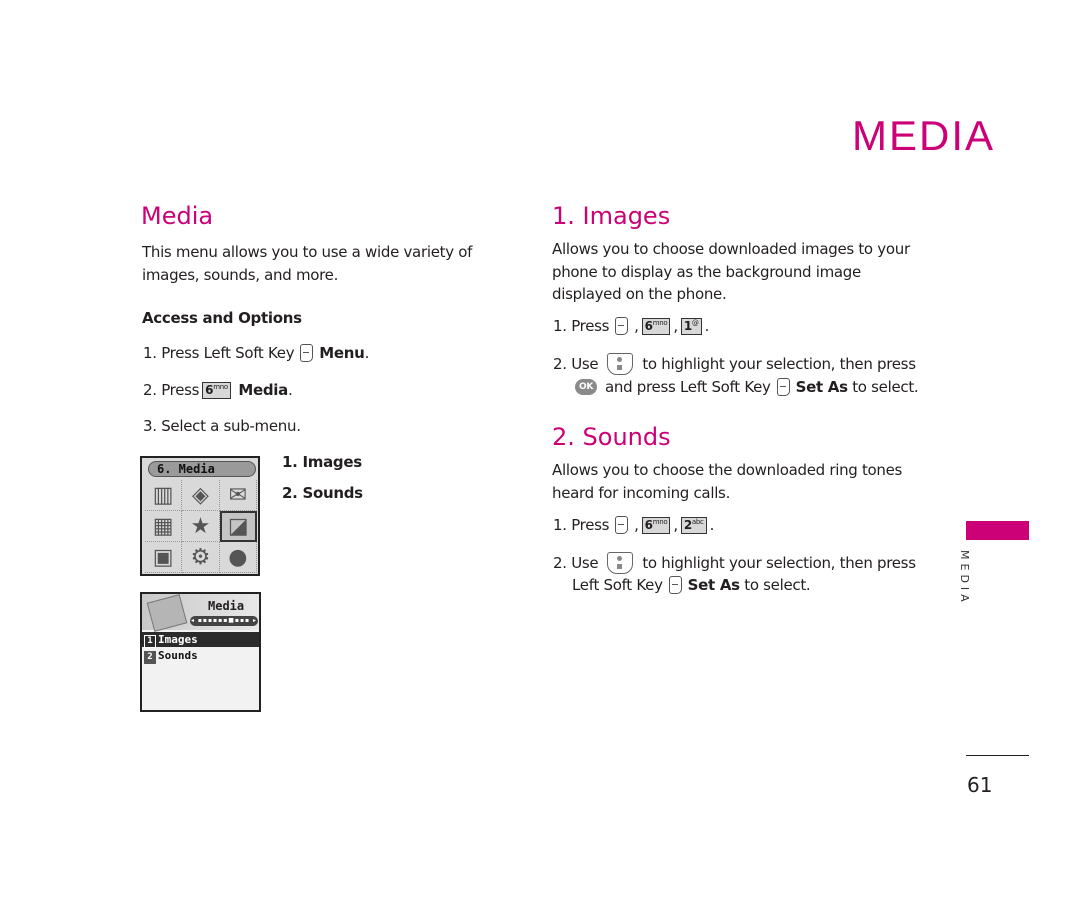 The height and width of the screenshot is (914, 1080). I want to click on submenu-item-sounds: 2. Sounds, so click(322, 493).